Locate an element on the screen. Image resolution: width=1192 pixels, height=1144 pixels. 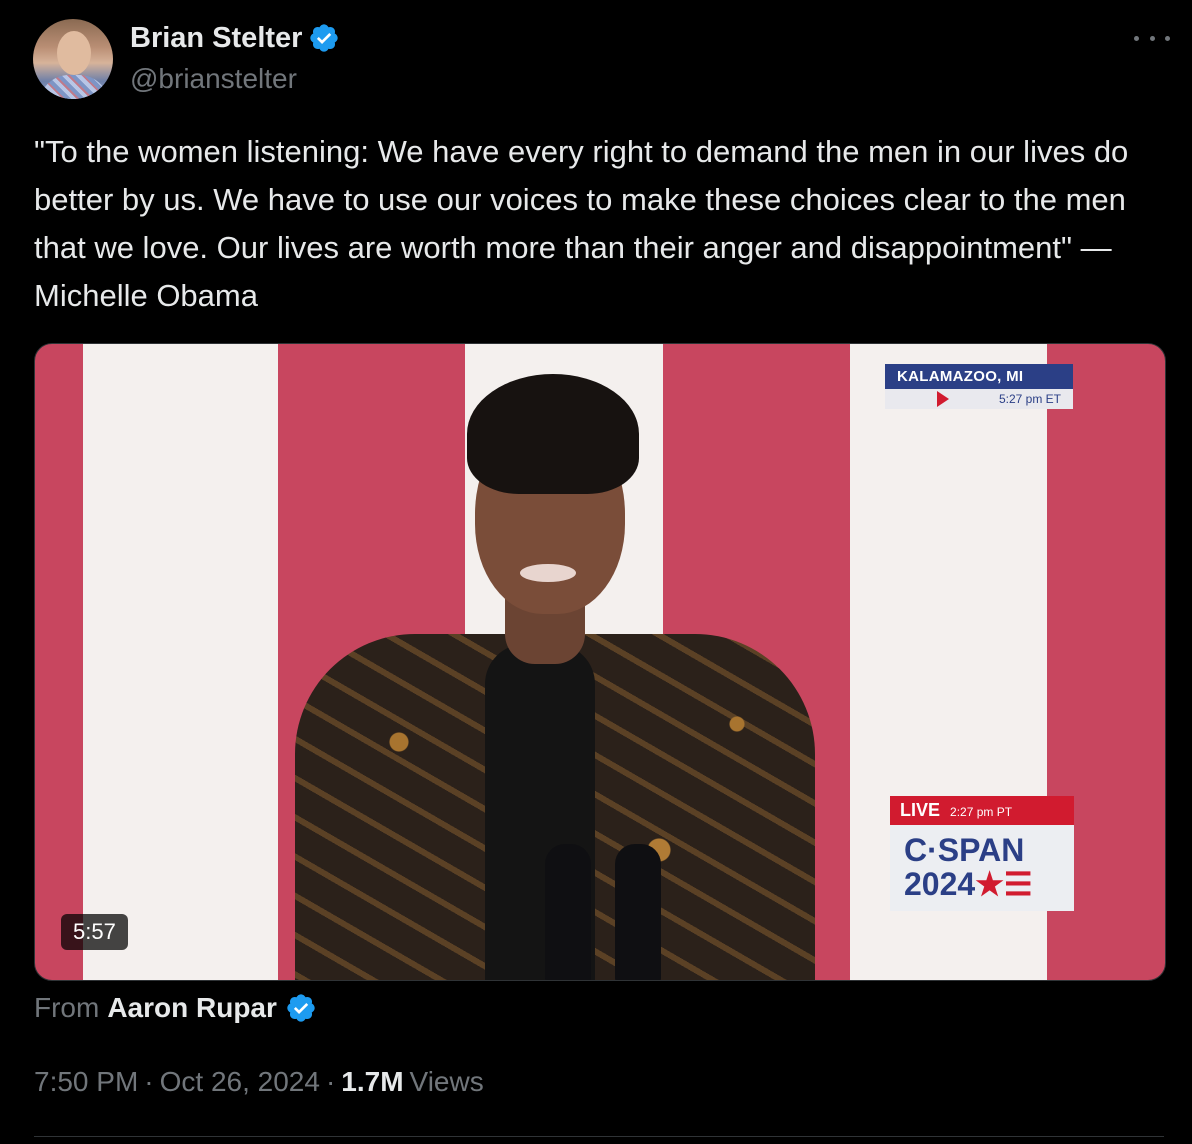
video-duration-badge: 5:57 is located at coordinates (94, 932).